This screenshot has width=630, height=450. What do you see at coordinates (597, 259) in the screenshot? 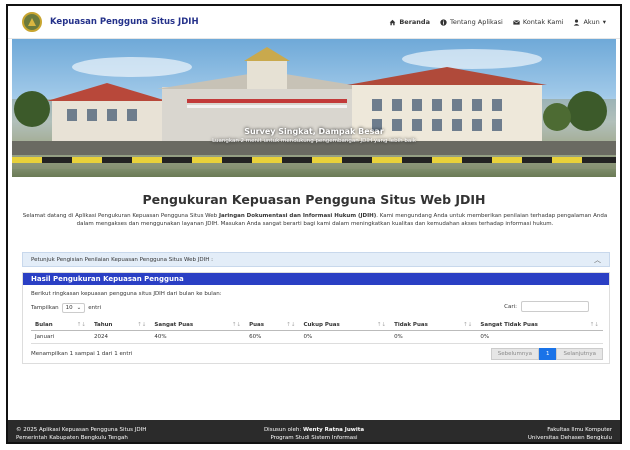
I see `chevron-up-icon: ︿` at bounding box center [597, 259].